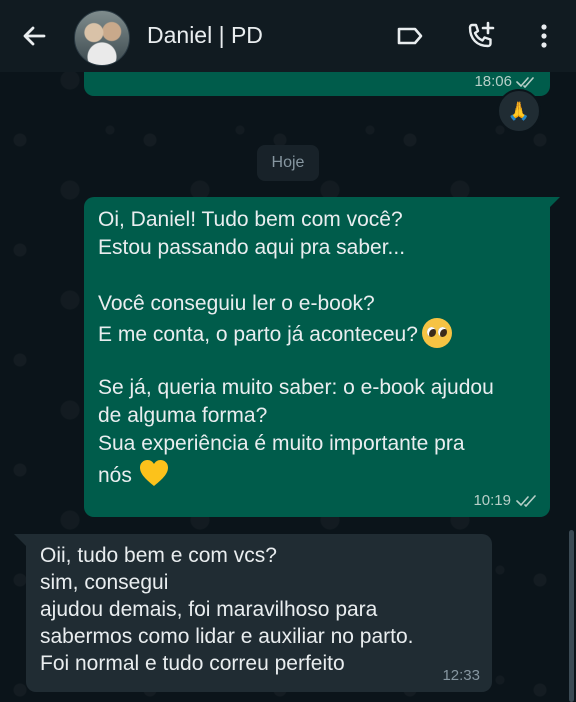 Image resolution: width=576 pixels, height=702 pixels. Describe the element at coordinates (250, 219) in the screenshot. I see `message-line: Oi, Daniel! Tudo bem com você?` at that location.